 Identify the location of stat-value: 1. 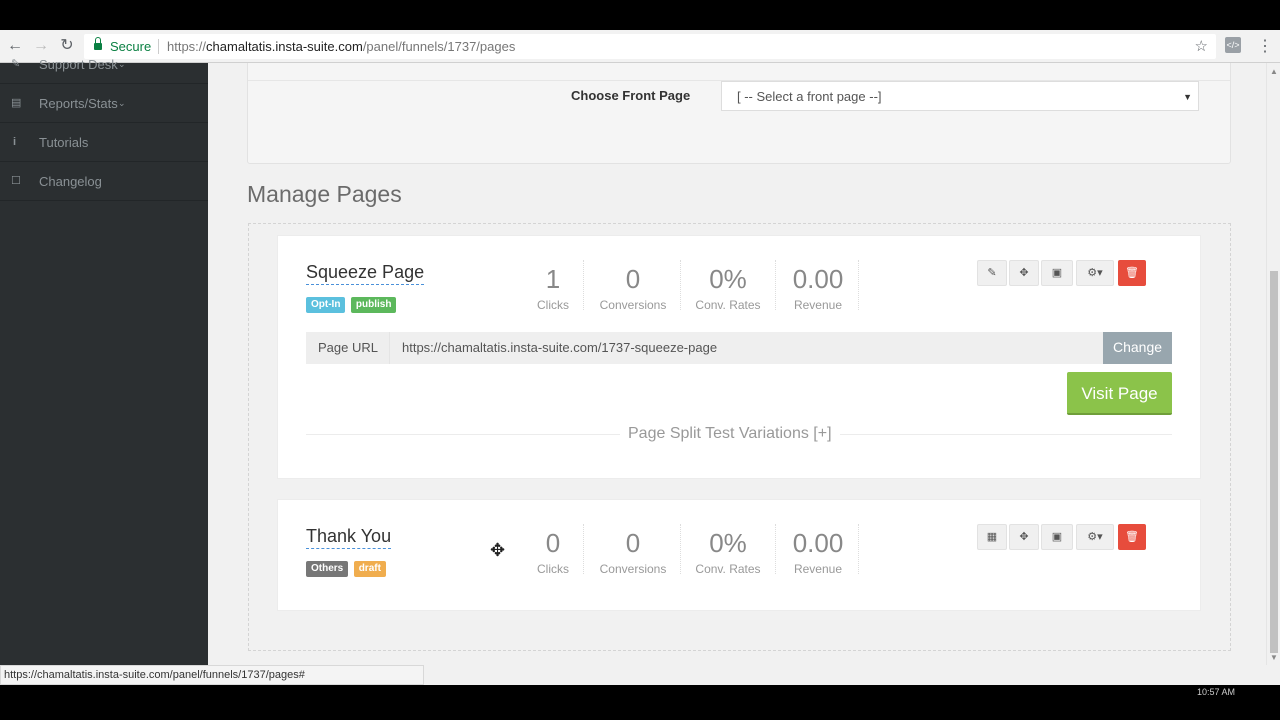
(553, 279).